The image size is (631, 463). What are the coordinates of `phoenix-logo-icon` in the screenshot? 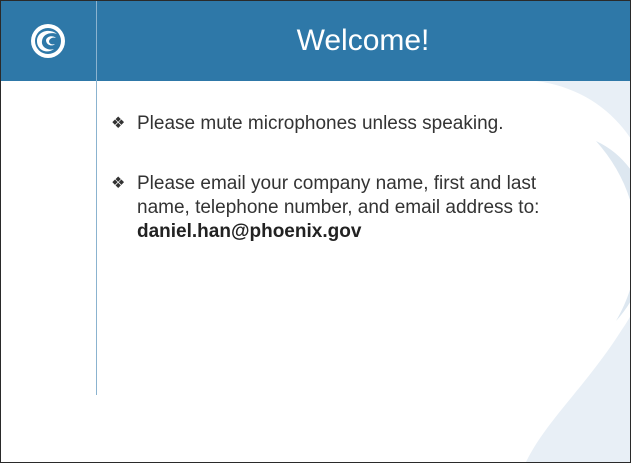 It's located at (48, 41).